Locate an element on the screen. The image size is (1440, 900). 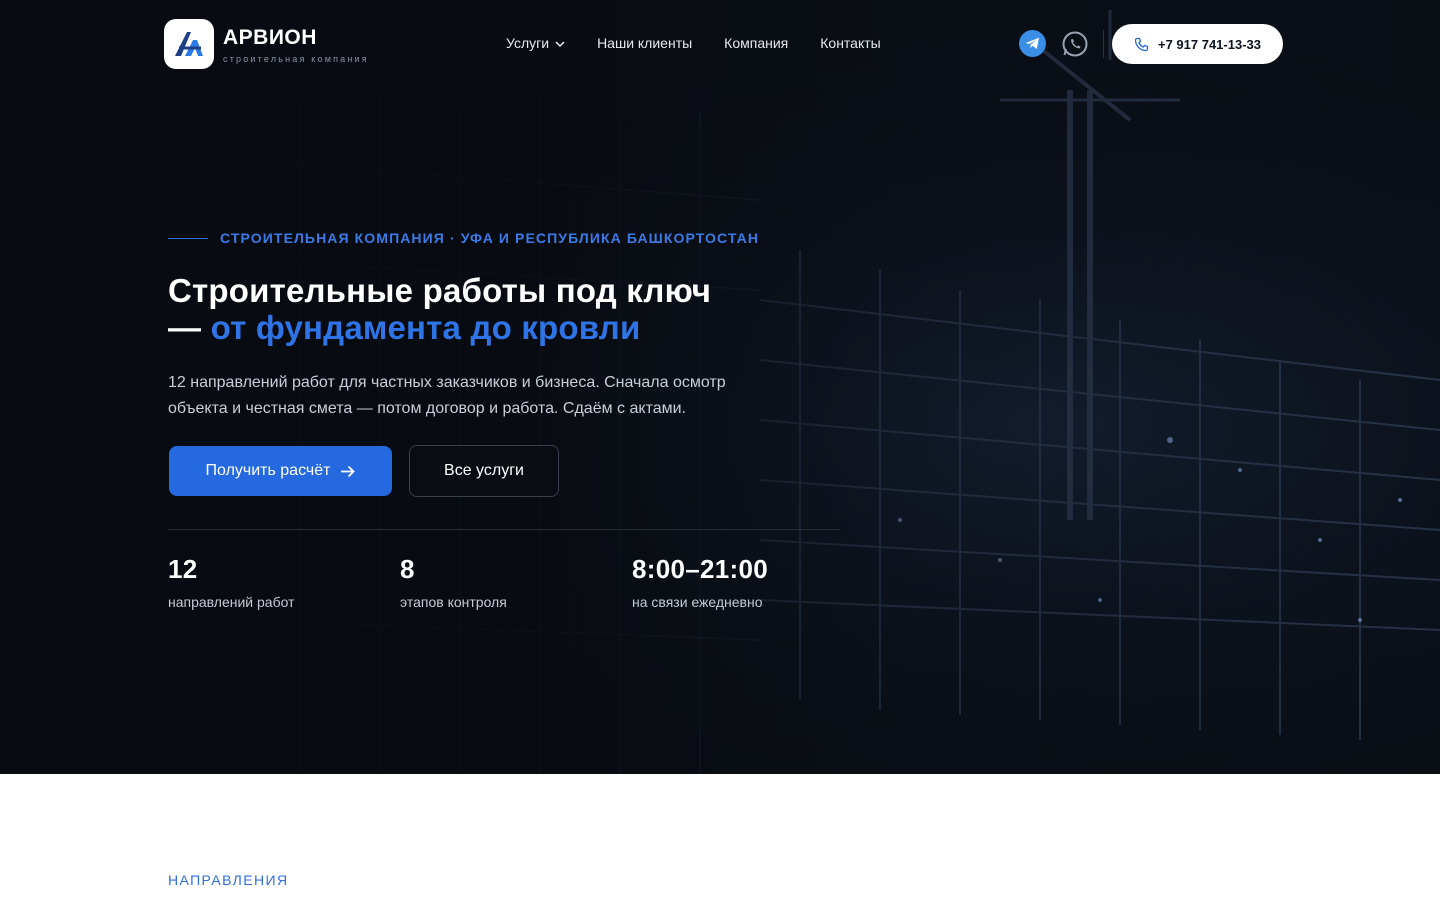
logo is located at coordinates (189, 44).